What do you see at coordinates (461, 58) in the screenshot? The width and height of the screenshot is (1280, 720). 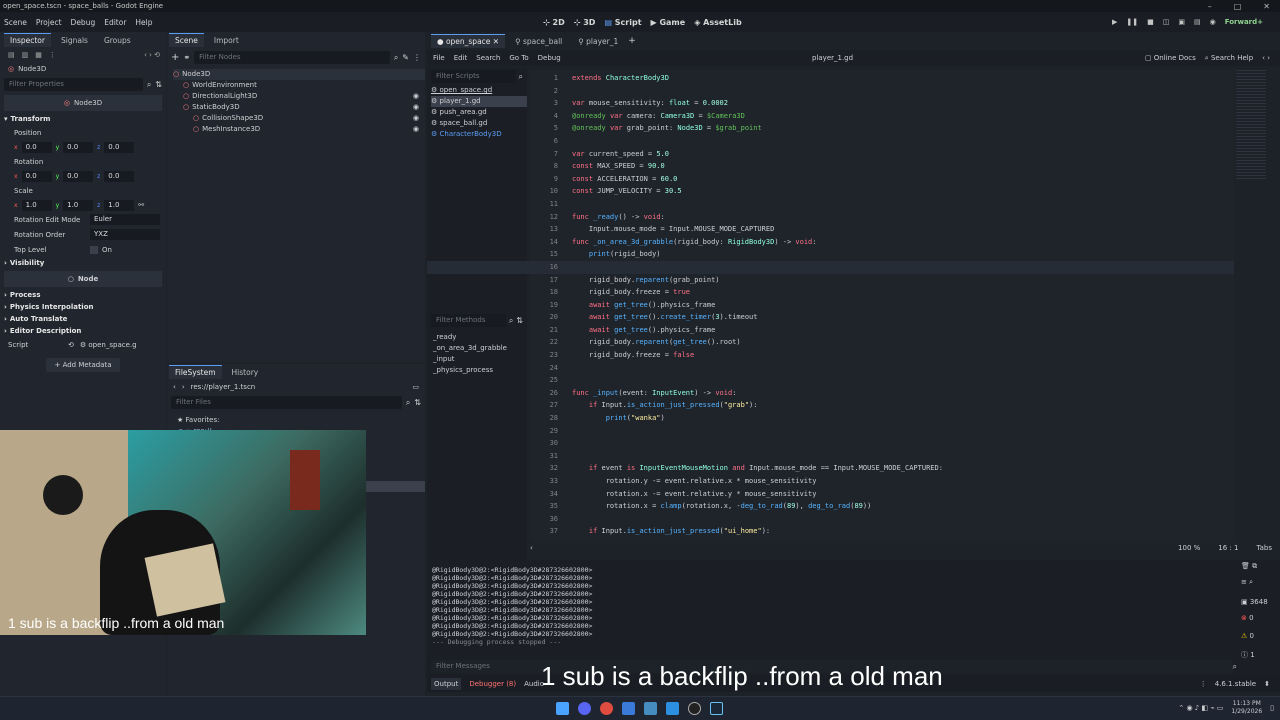 I see `menu-edit: Edit` at bounding box center [461, 58].